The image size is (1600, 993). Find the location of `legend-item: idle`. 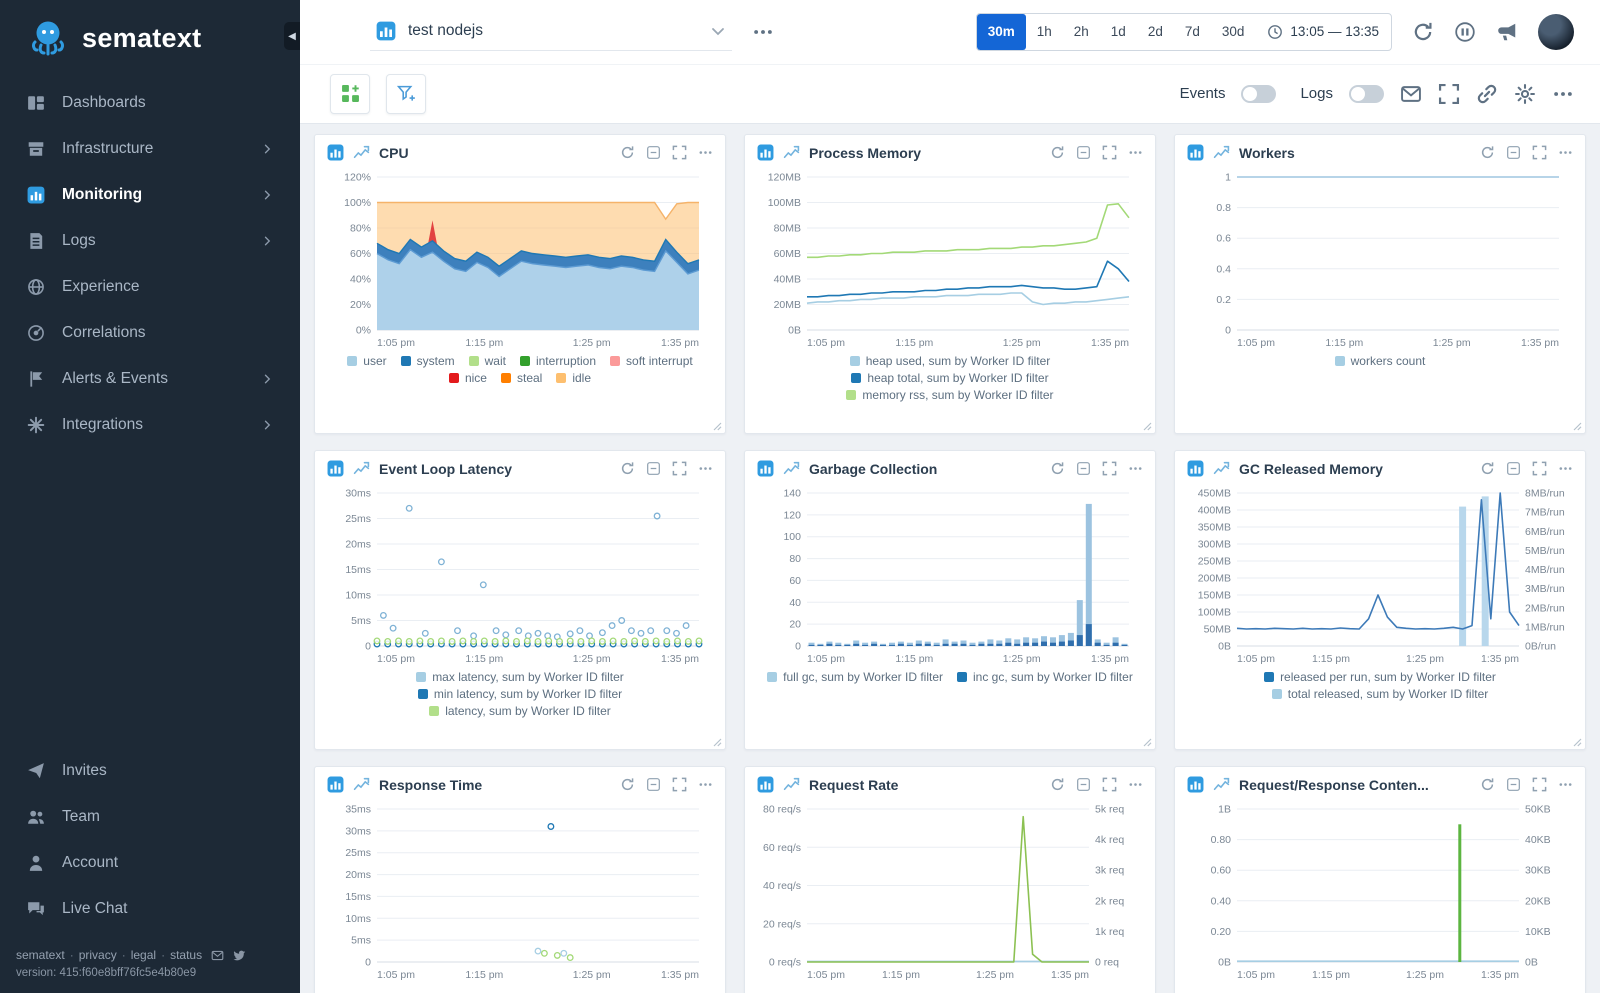

legend-item: idle is located at coordinates (573, 378).